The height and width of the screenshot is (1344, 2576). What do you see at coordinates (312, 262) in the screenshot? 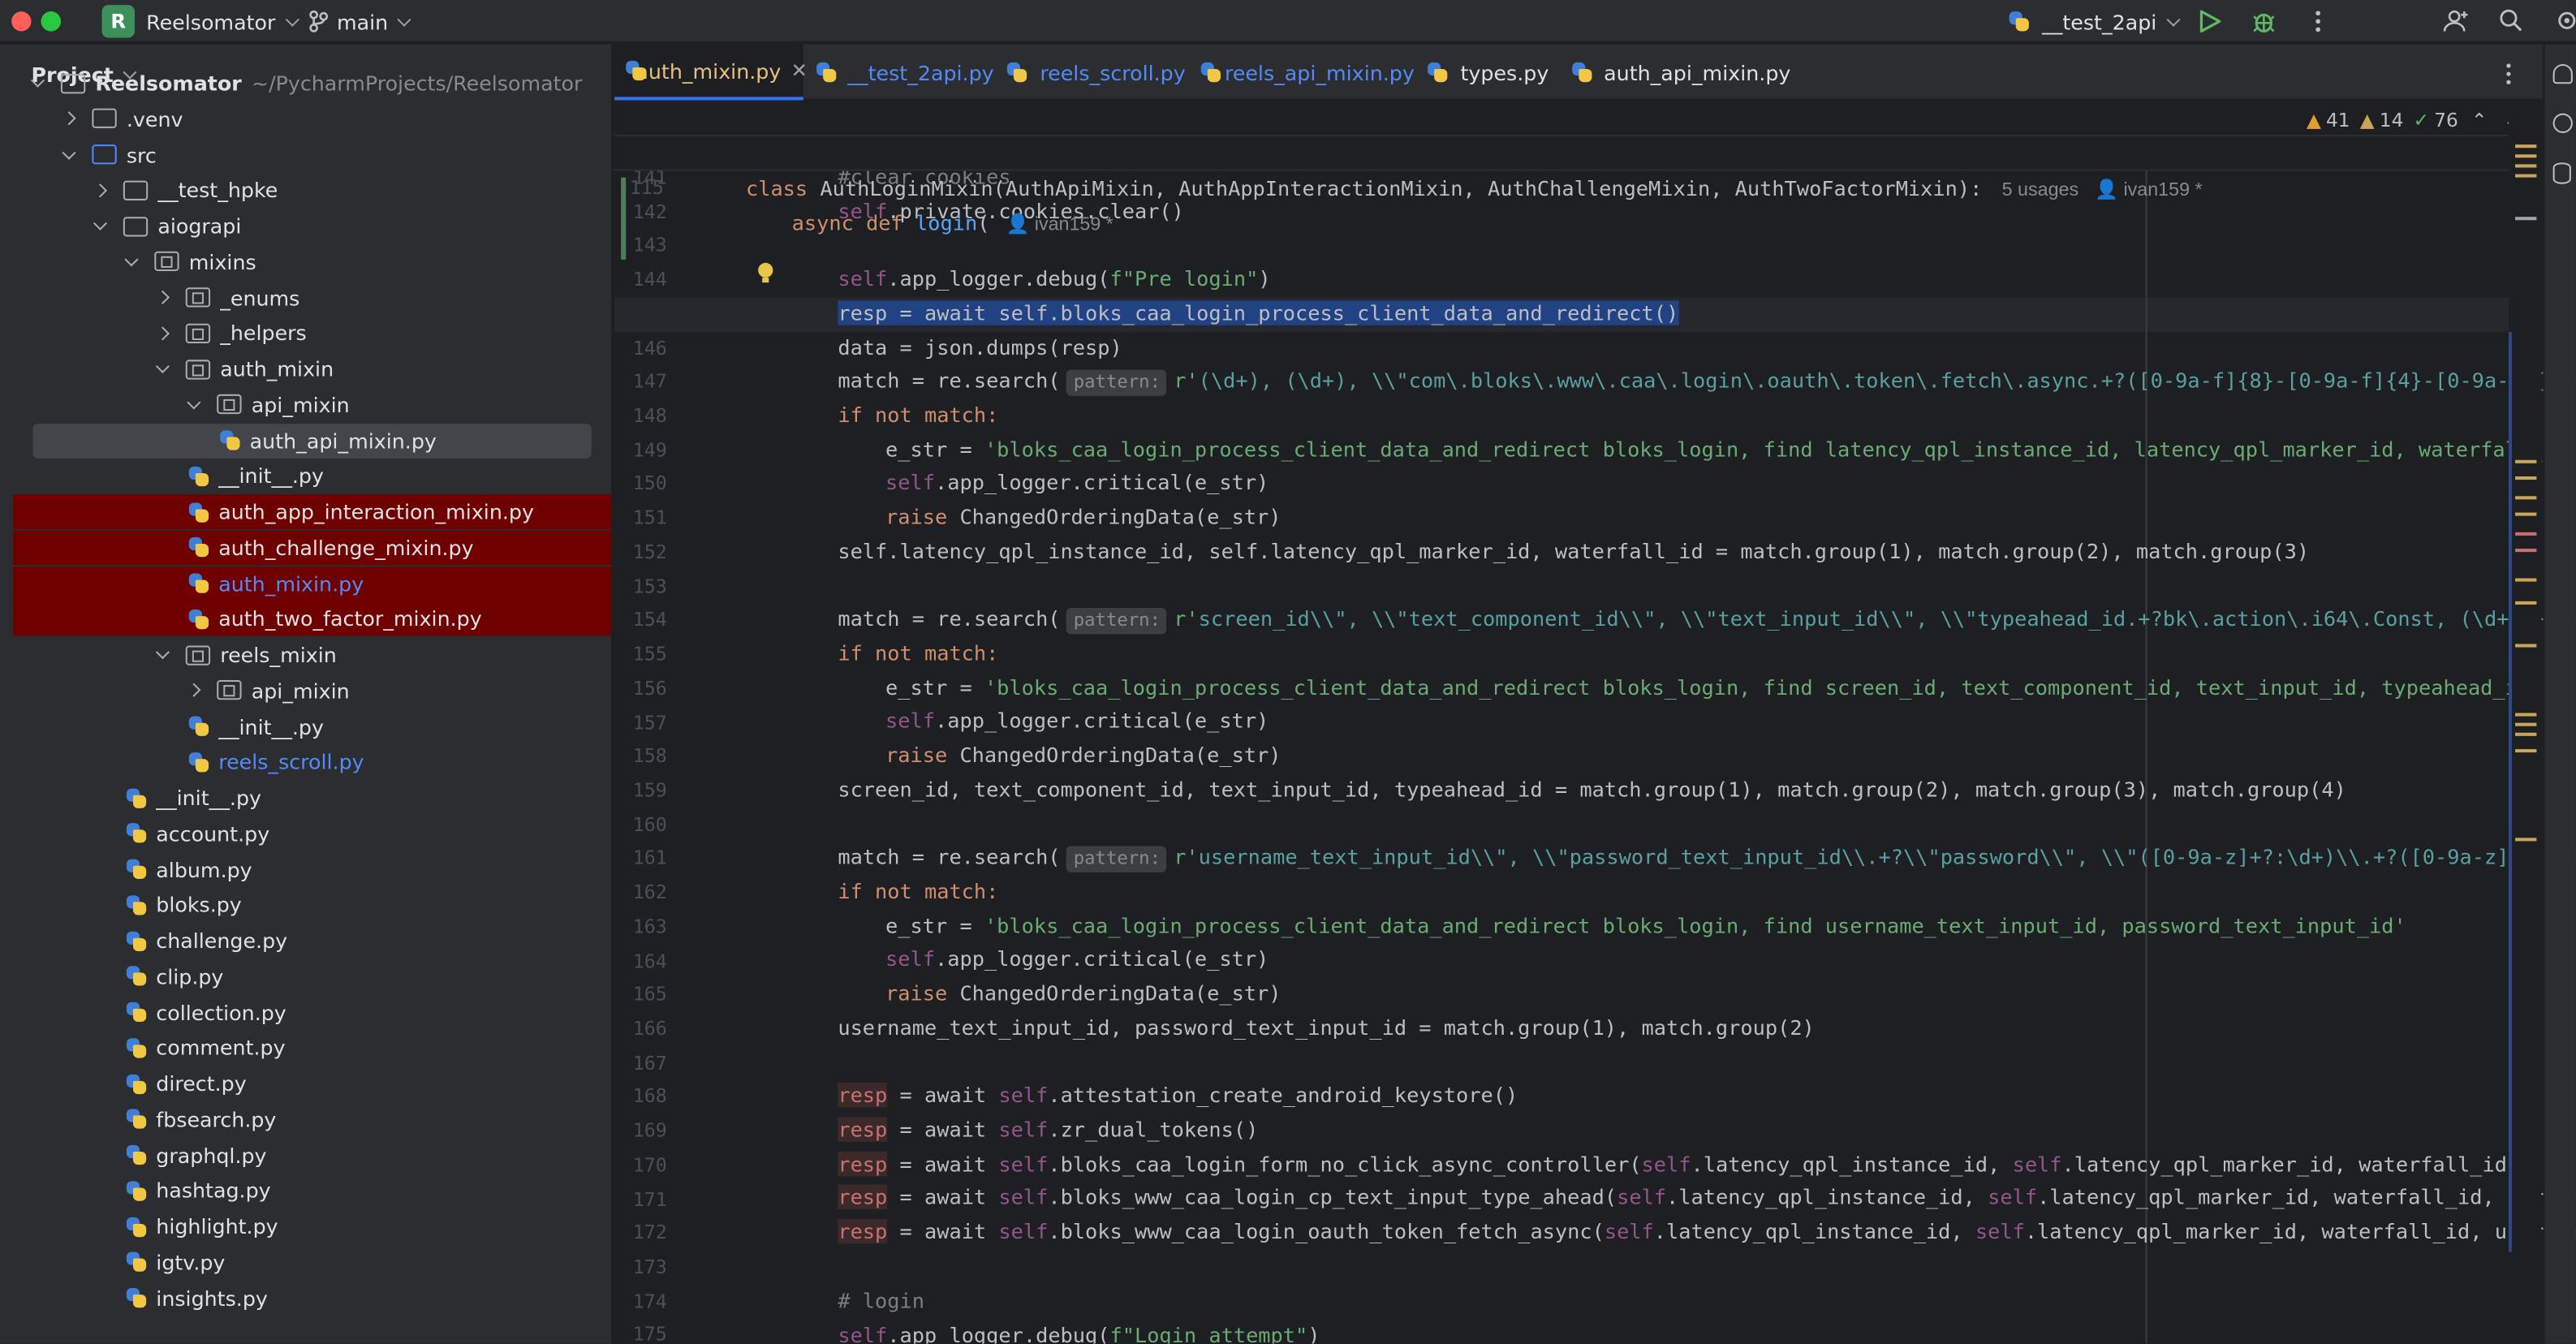
I see `tree-item-mixins: mixins` at bounding box center [312, 262].